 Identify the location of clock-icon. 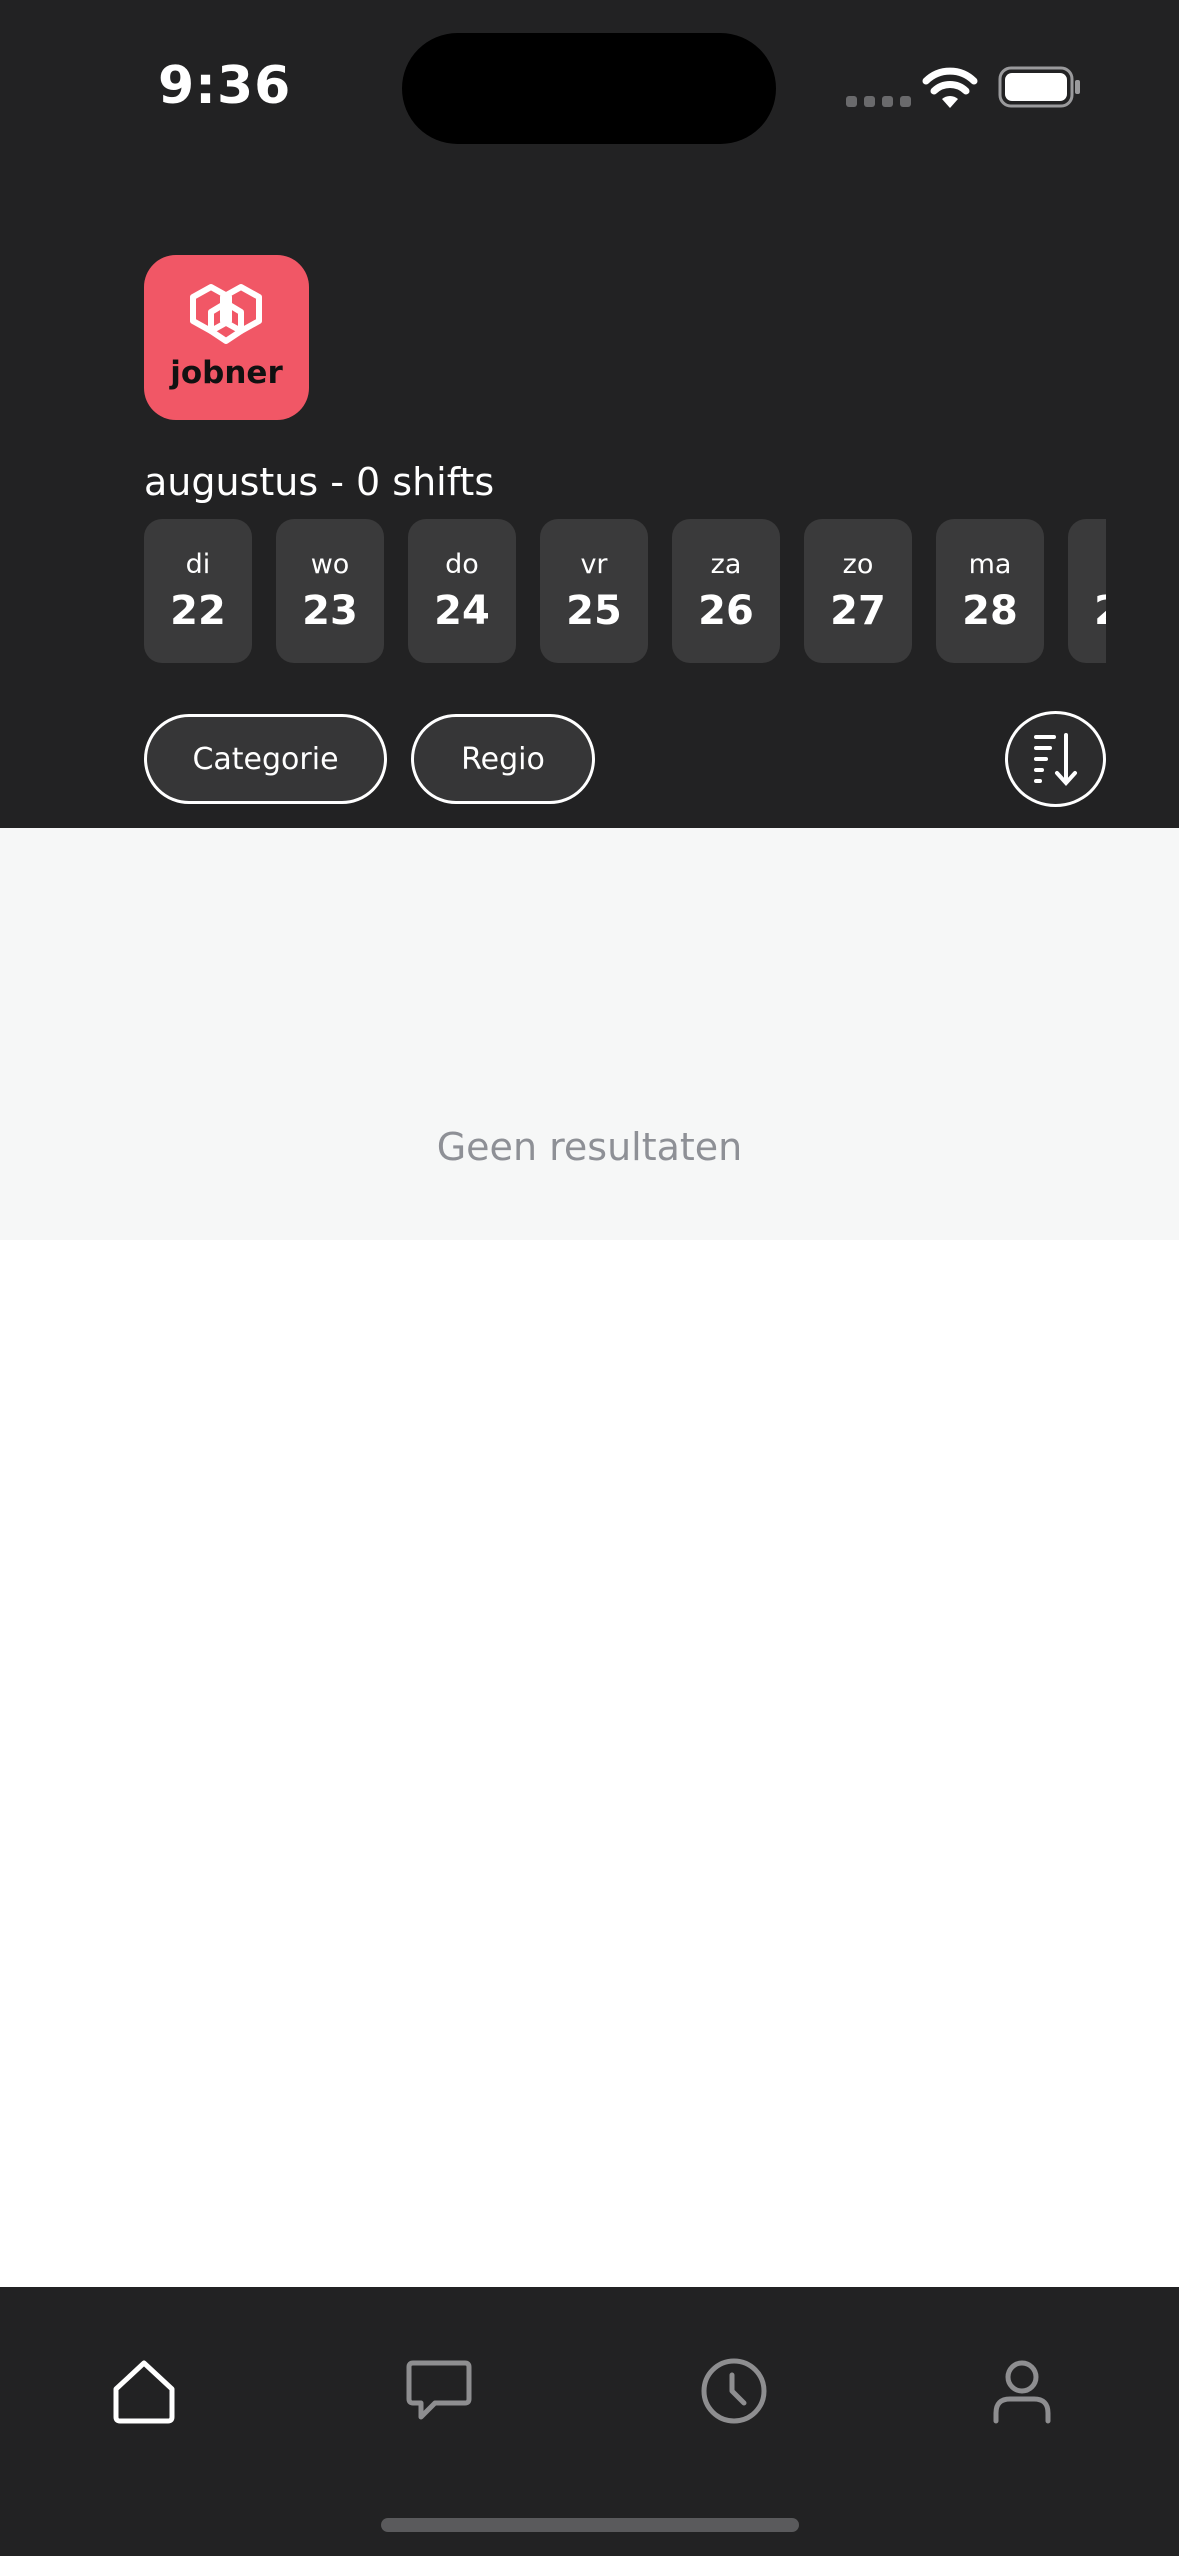
(734, 2391).